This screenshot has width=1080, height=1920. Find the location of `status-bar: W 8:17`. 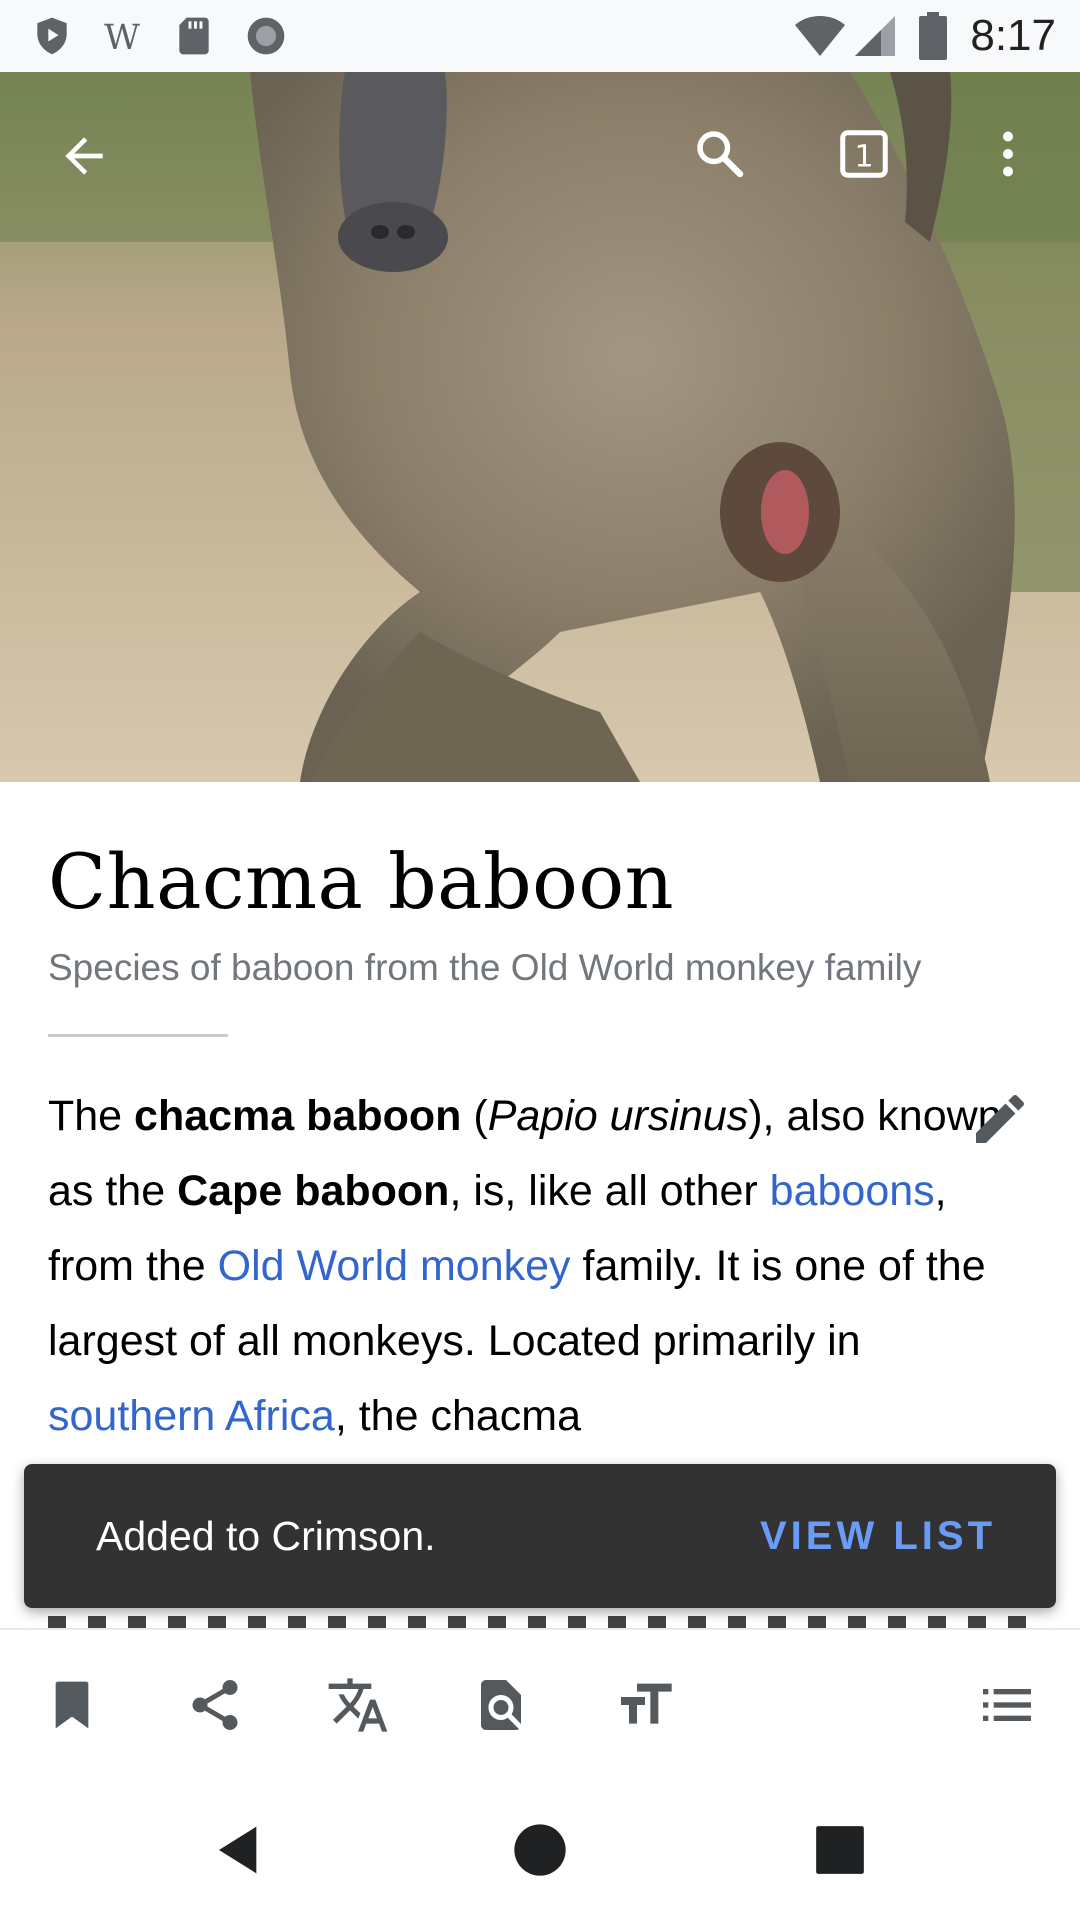

status-bar: W 8:17 is located at coordinates (540, 36).